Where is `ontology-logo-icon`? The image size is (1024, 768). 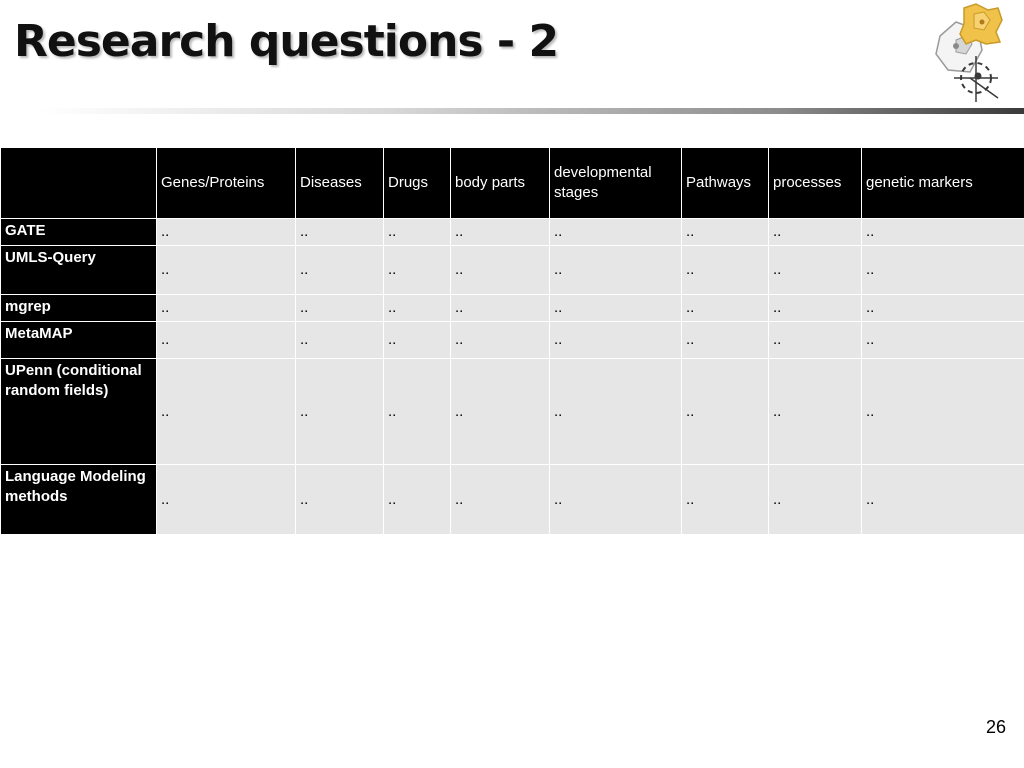 ontology-logo-icon is located at coordinates (974, 55).